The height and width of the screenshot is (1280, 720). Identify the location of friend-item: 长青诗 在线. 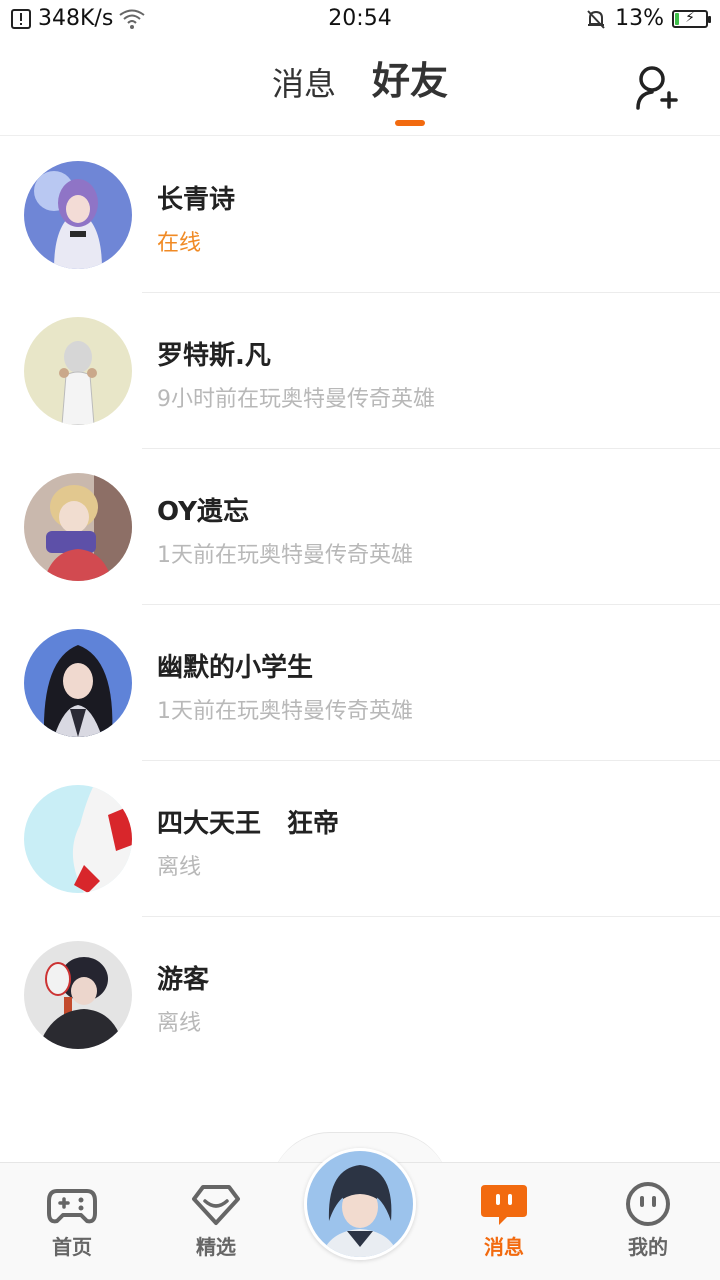
(360, 215).